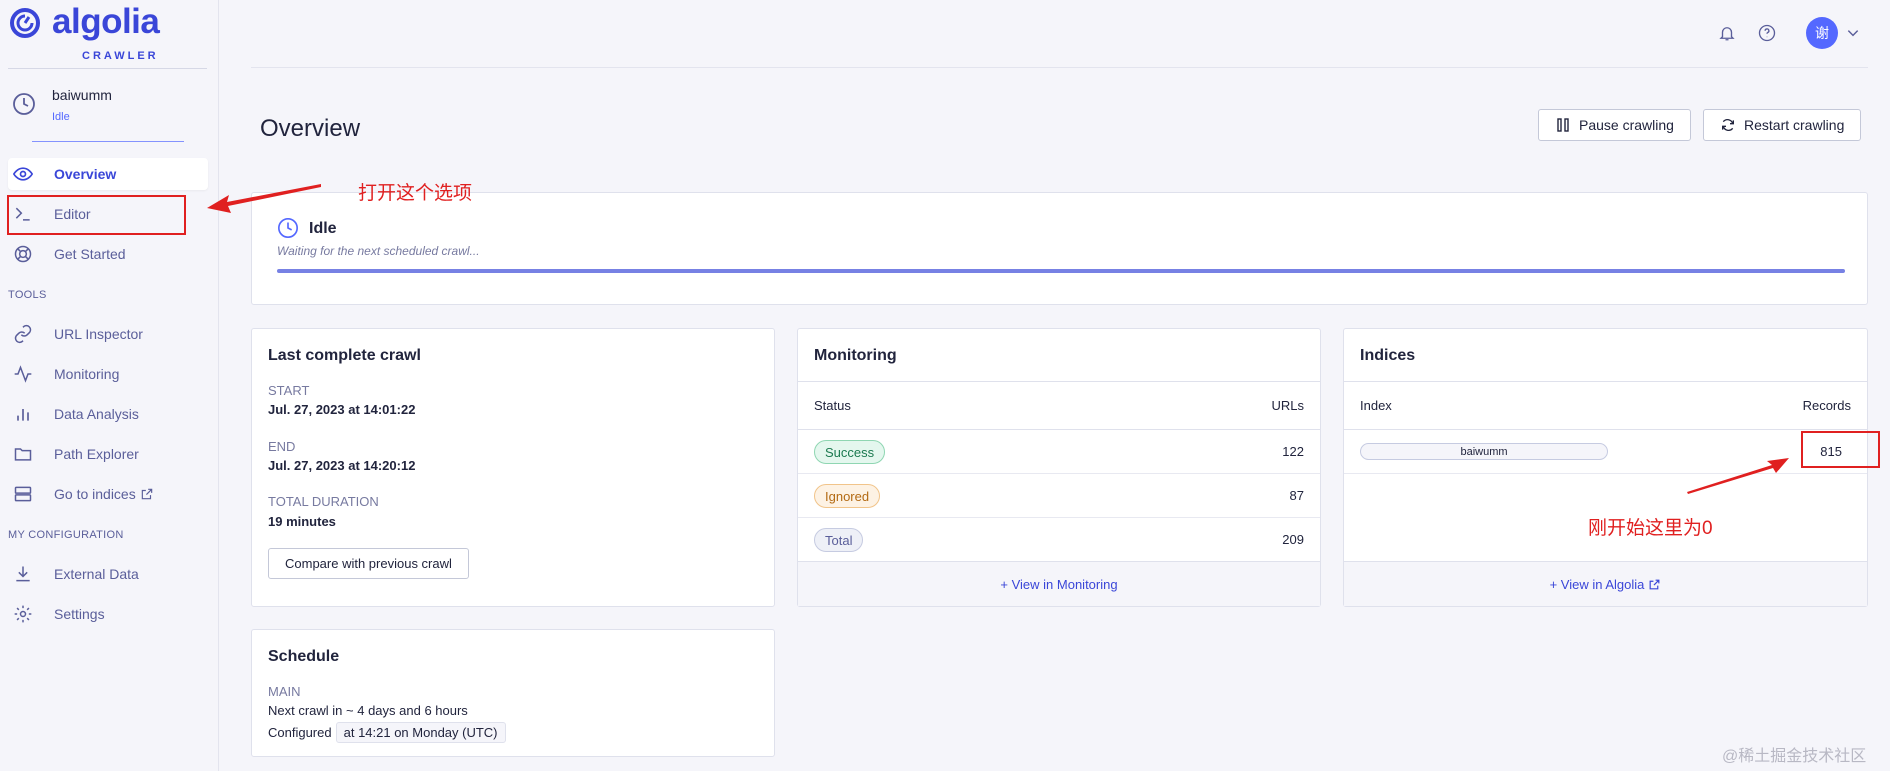  What do you see at coordinates (1287, 405) in the screenshot?
I see `col-urls: URLs` at bounding box center [1287, 405].